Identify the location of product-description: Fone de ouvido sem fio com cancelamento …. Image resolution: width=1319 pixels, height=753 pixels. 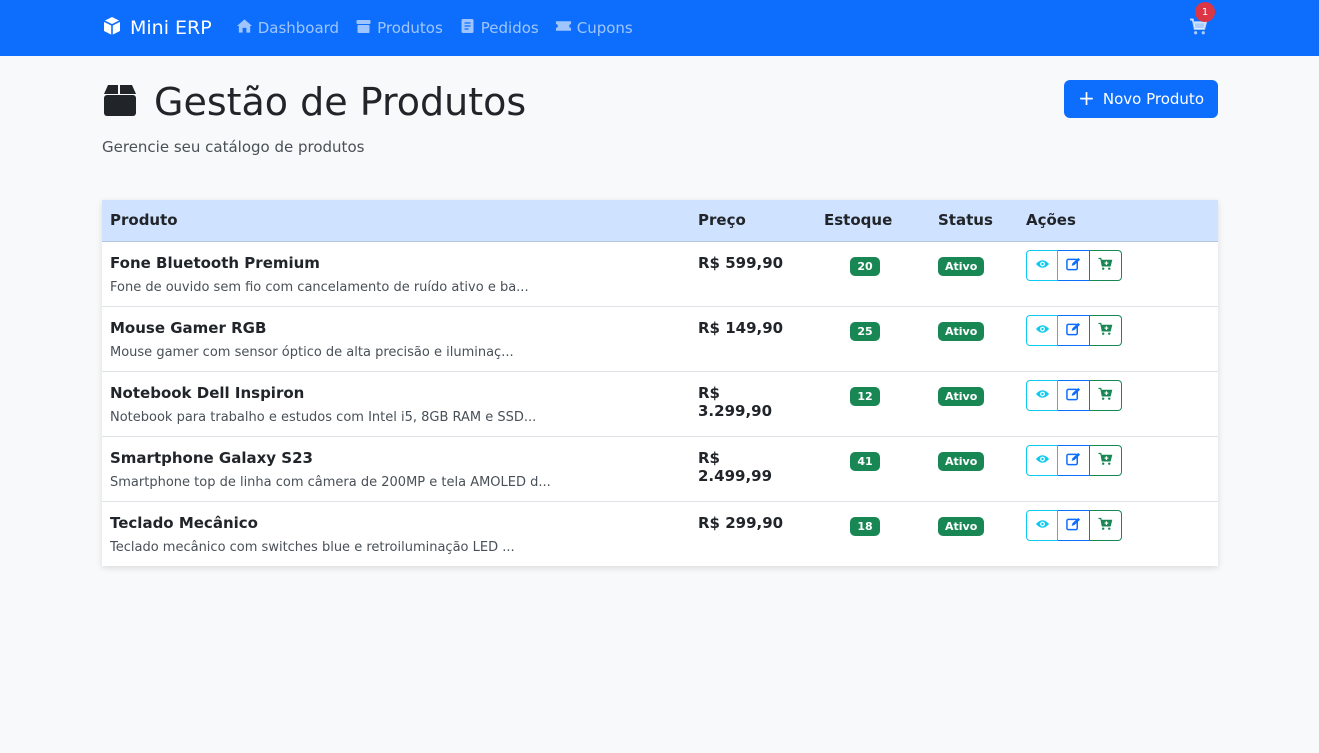
(319, 287).